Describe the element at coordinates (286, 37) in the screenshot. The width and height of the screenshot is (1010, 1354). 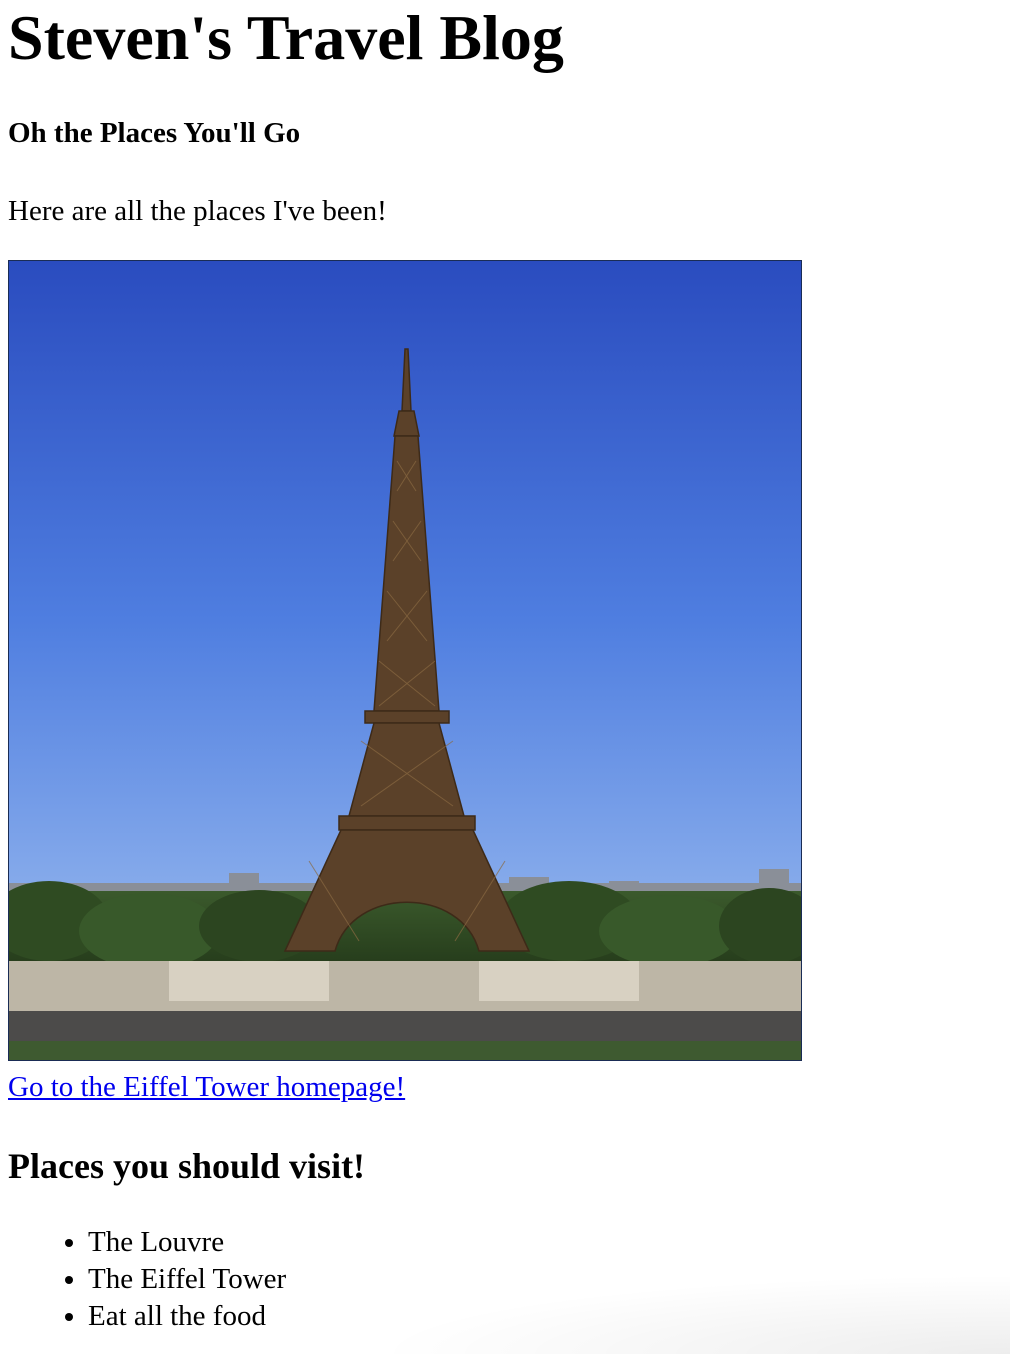
I see `page-title: Steven's Travel Blog` at that location.